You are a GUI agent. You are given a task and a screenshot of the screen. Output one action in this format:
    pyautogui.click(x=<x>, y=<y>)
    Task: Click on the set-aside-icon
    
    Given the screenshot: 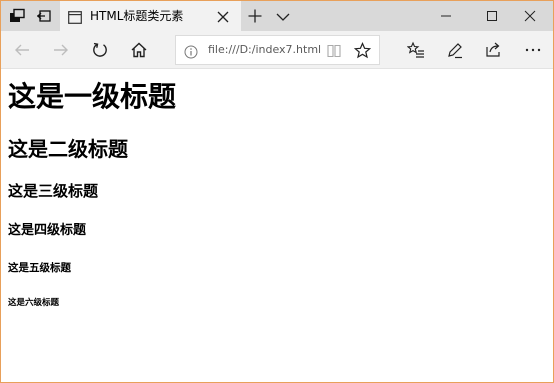 What is the action you would take?
    pyautogui.click(x=44, y=16)
    